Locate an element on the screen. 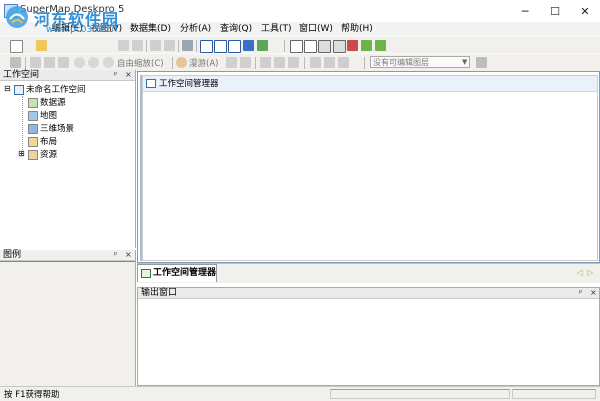 The image size is (600, 401). document-title-text: 工作空间管理器 is located at coordinates (189, 84).